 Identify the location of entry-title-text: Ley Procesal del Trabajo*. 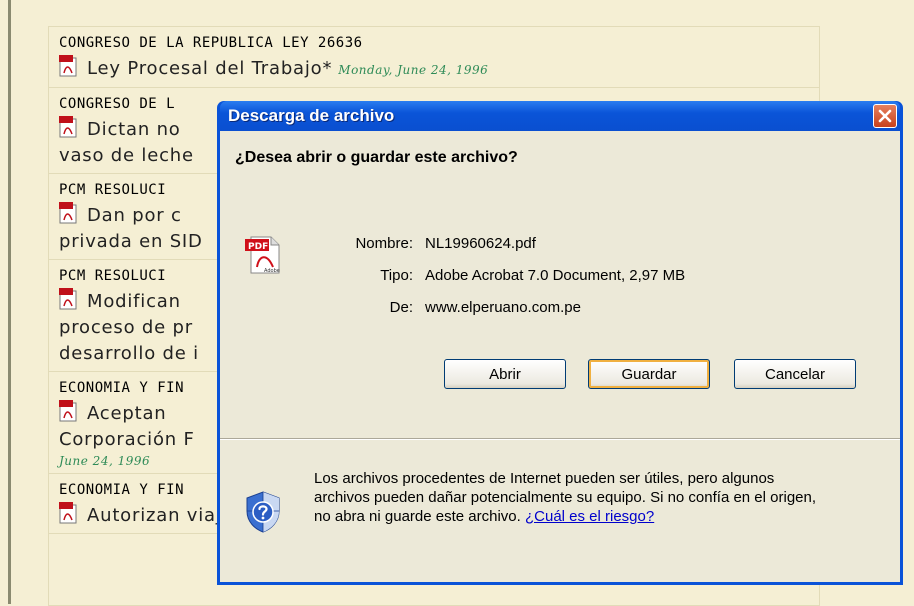
(209, 68).